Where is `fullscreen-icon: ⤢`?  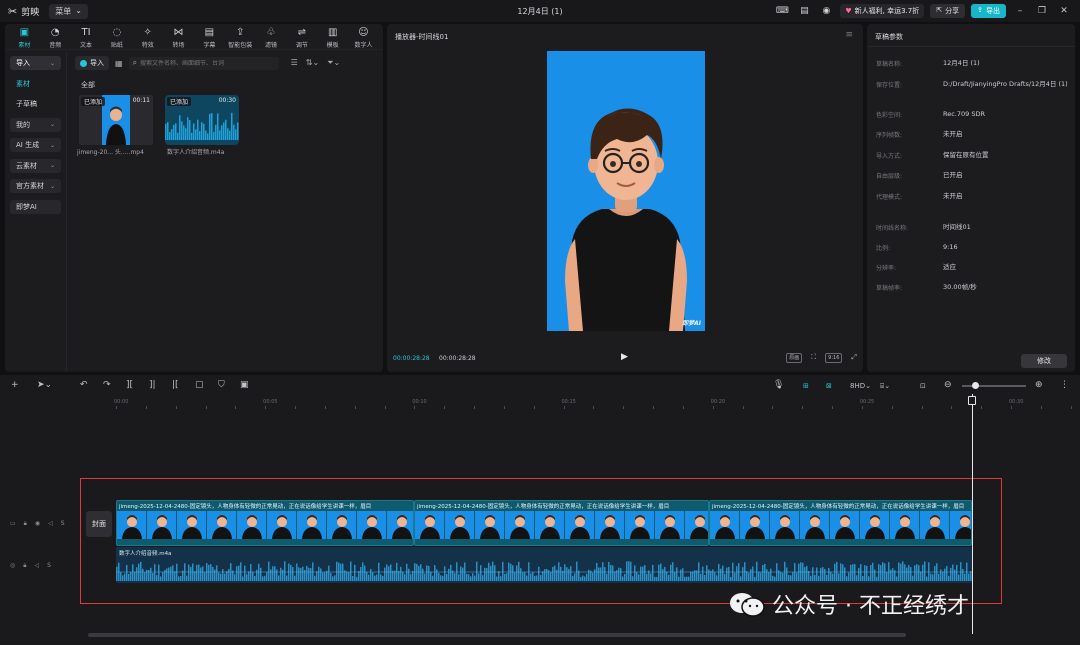
fullscreen-icon: ⤢ is located at coordinates (854, 358).